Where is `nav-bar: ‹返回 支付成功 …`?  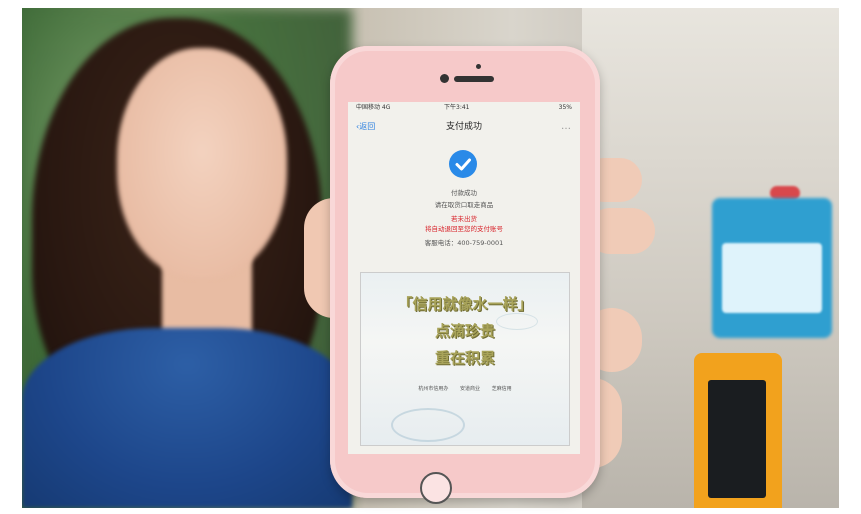 nav-bar: ‹返回 支付成功 … is located at coordinates (464, 127).